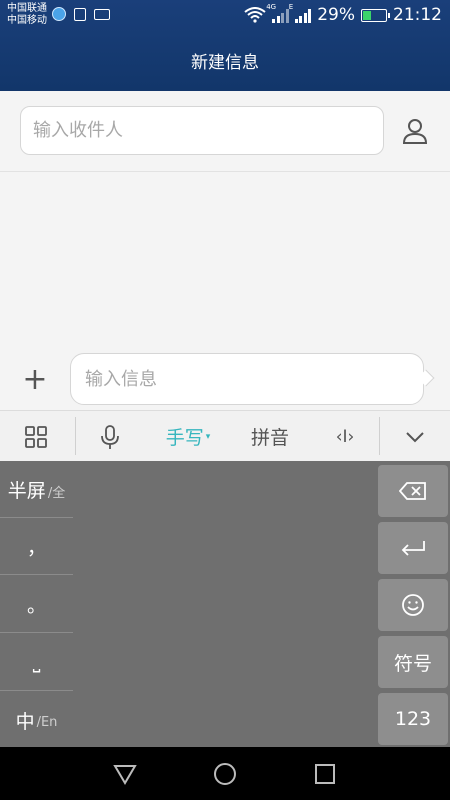 This screenshot has width=450, height=800. Describe the element at coordinates (25, 722) in the screenshot. I see `key-label: 中` at that location.